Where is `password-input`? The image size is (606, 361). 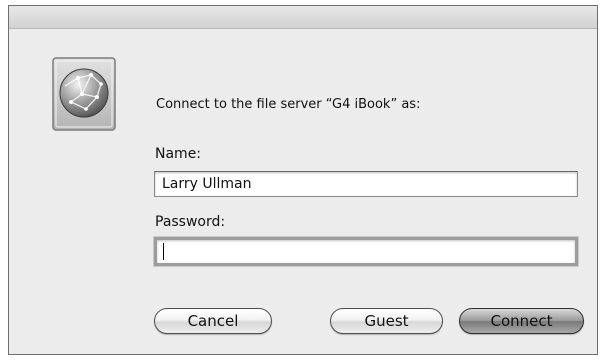
password-input is located at coordinates (366, 251).